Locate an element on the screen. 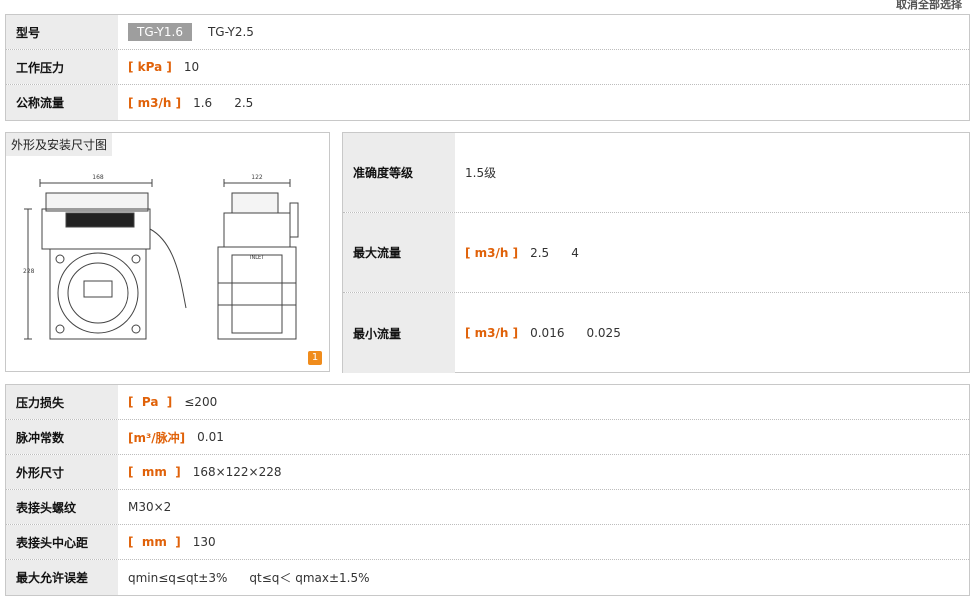 Image resolution: width=976 pixels, height=603 pixels. unit-m3-per-pulse: [m³/脉冲] is located at coordinates (157, 437).